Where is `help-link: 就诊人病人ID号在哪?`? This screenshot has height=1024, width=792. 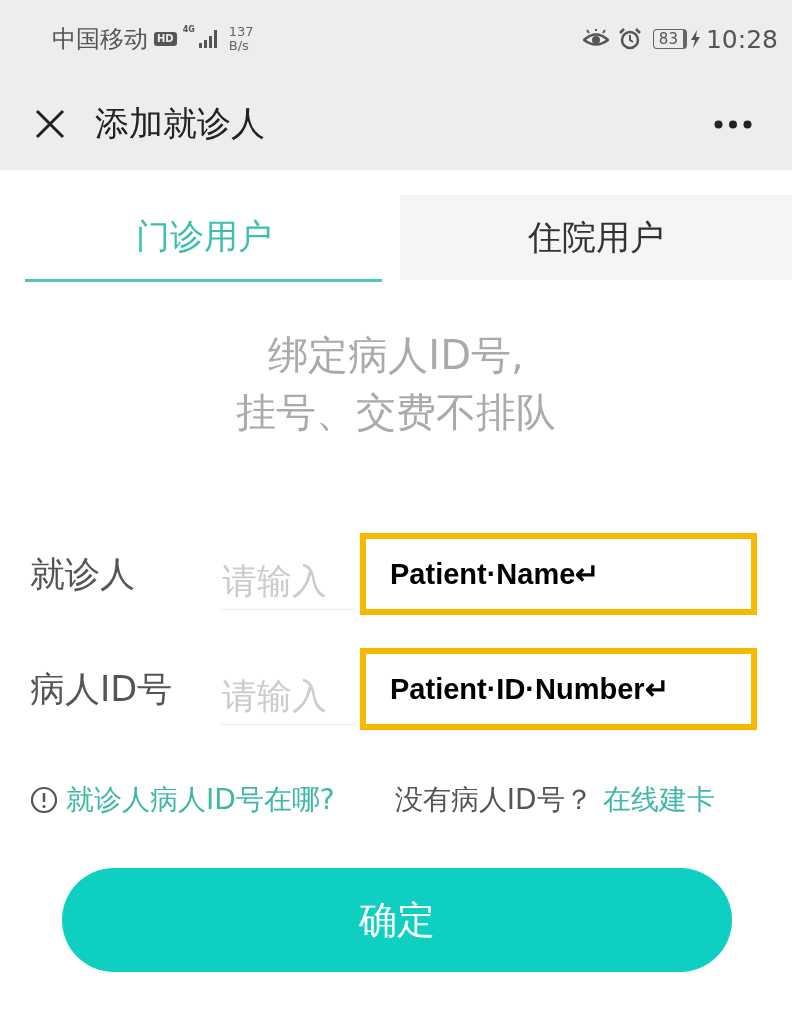
help-link: 就诊人病人ID号在哪? is located at coordinates (200, 800).